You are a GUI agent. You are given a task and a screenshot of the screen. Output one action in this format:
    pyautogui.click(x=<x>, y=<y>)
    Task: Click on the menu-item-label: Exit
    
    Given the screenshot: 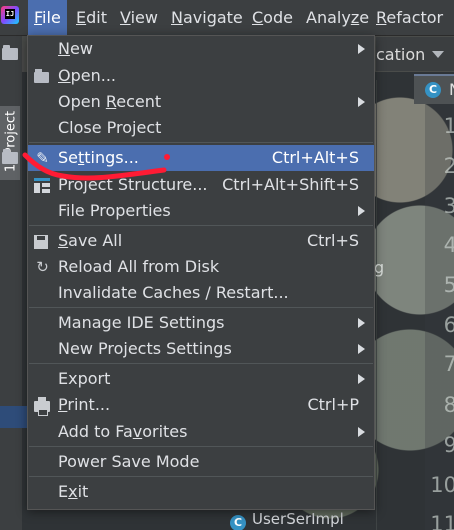 What is the action you would take?
    pyautogui.click(x=73, y=491)
    